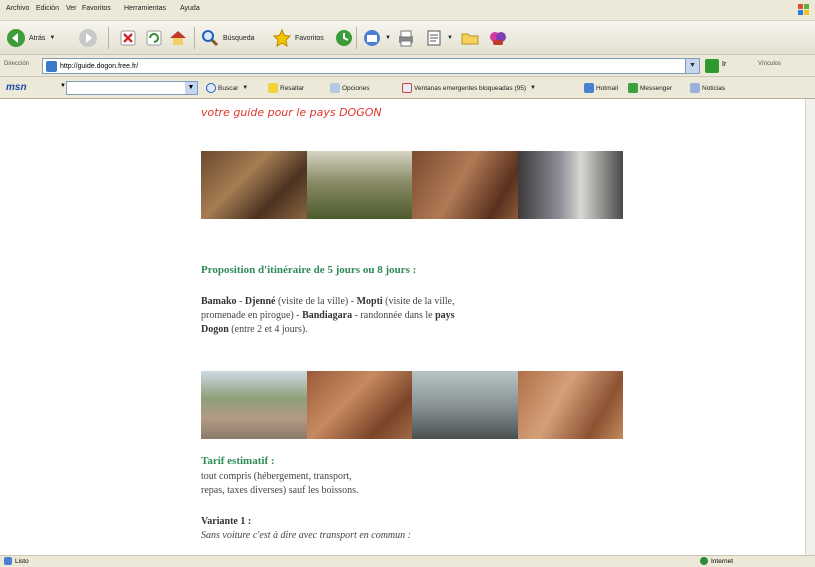  I want to click on page-tagline: votre guide pour le pays DOGON, so click(291, 112).